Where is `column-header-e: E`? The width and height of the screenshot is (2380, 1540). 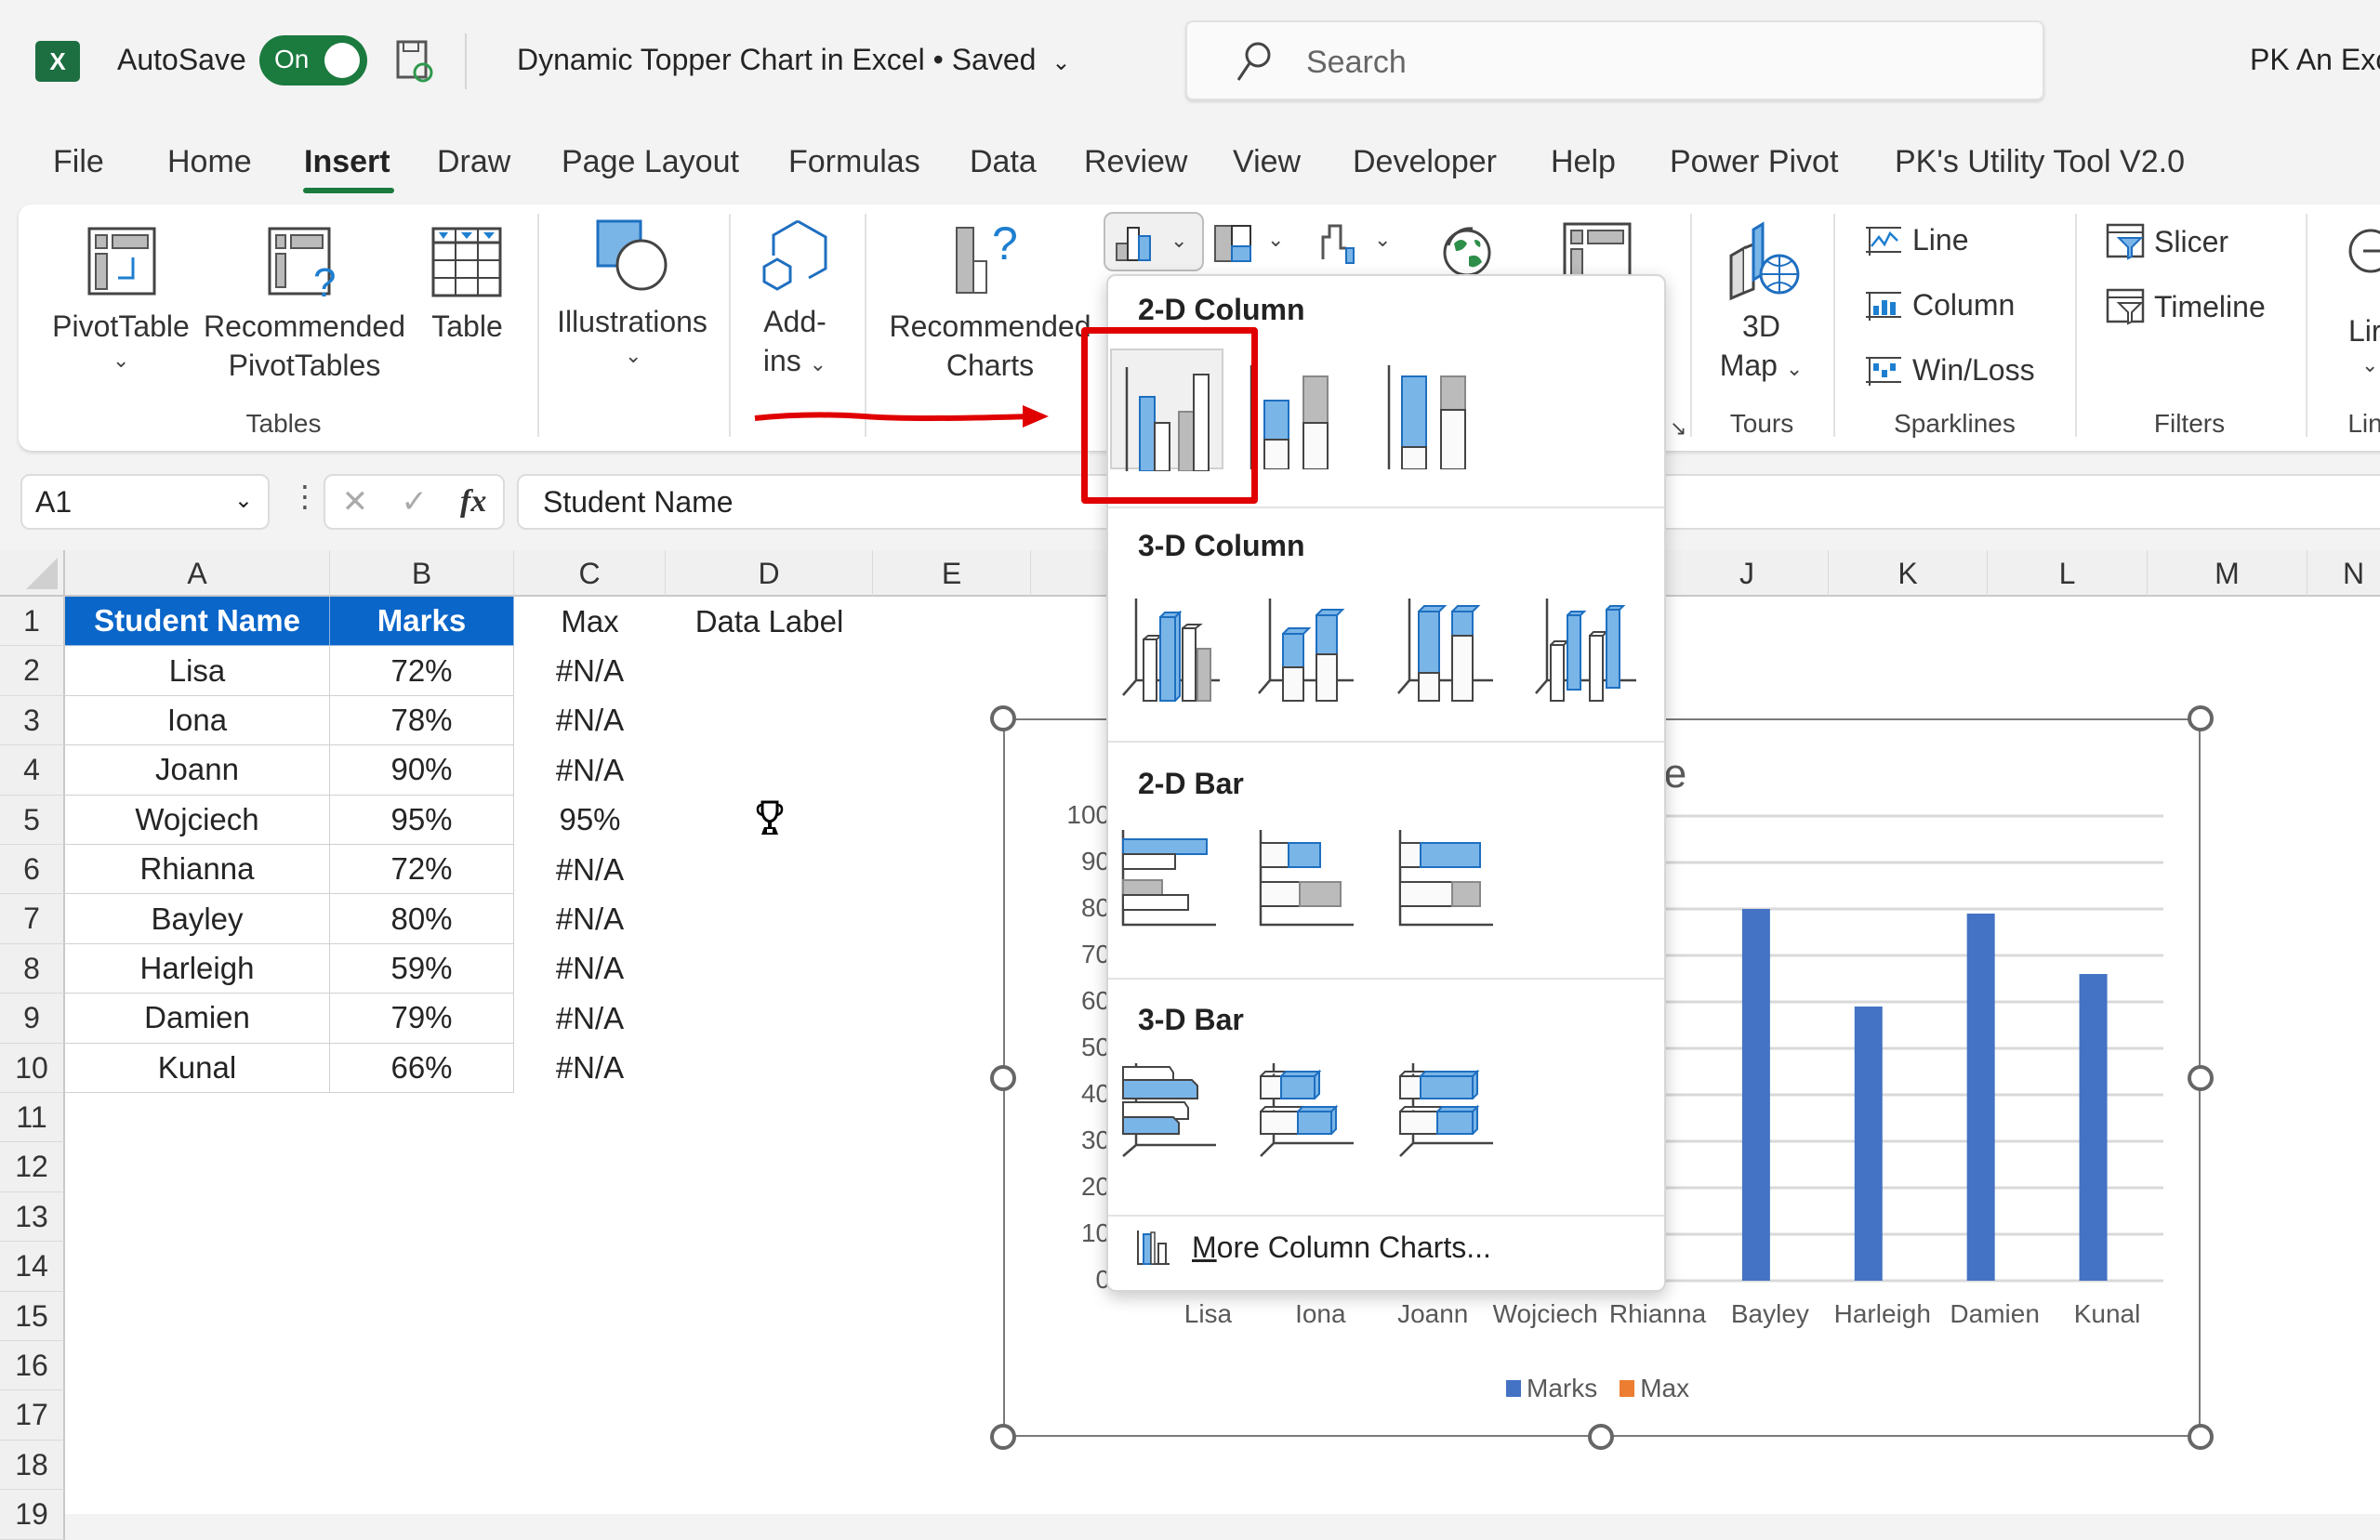 column-header-e: E is located at coordinates (952, 574).